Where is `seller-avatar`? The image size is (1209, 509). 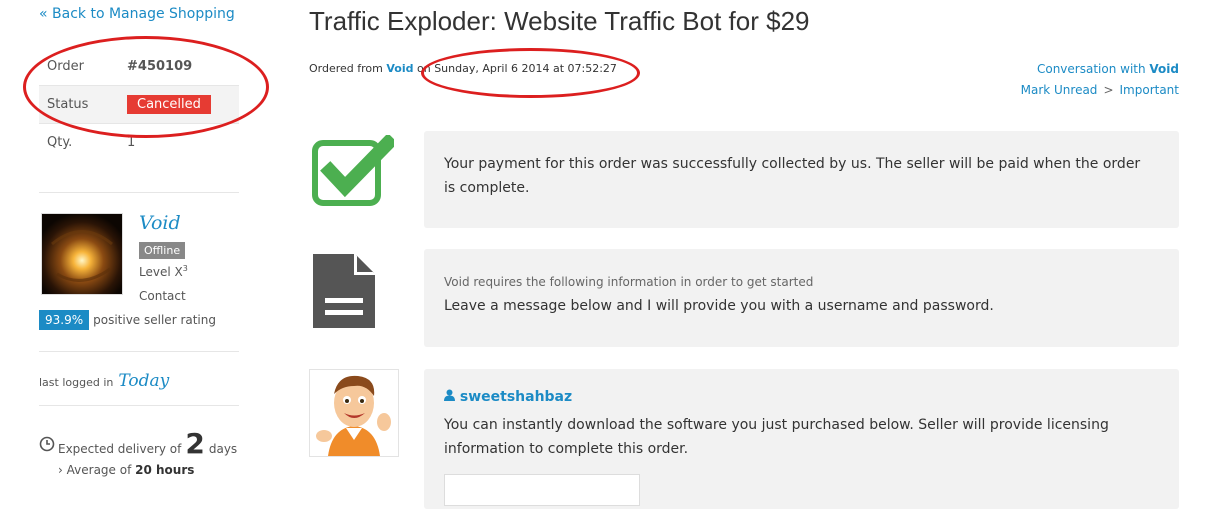
seller-avatar is located at coordinates (82, 254).